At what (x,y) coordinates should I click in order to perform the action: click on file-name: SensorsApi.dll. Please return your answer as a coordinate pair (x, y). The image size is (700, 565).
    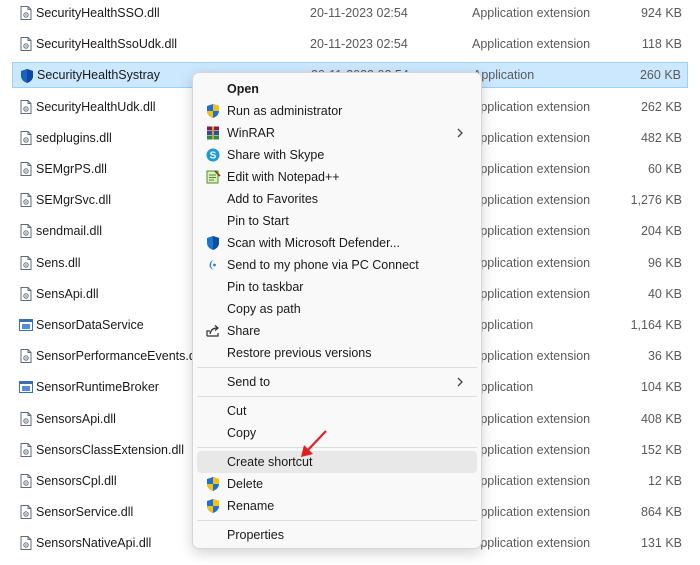
    Looking at the image, I should click on (76, 418).